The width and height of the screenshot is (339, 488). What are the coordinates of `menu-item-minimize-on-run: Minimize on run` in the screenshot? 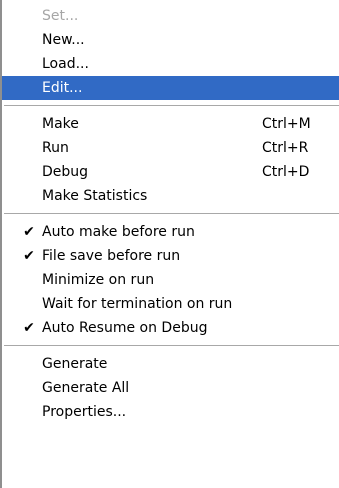 It's located at (170, 280).